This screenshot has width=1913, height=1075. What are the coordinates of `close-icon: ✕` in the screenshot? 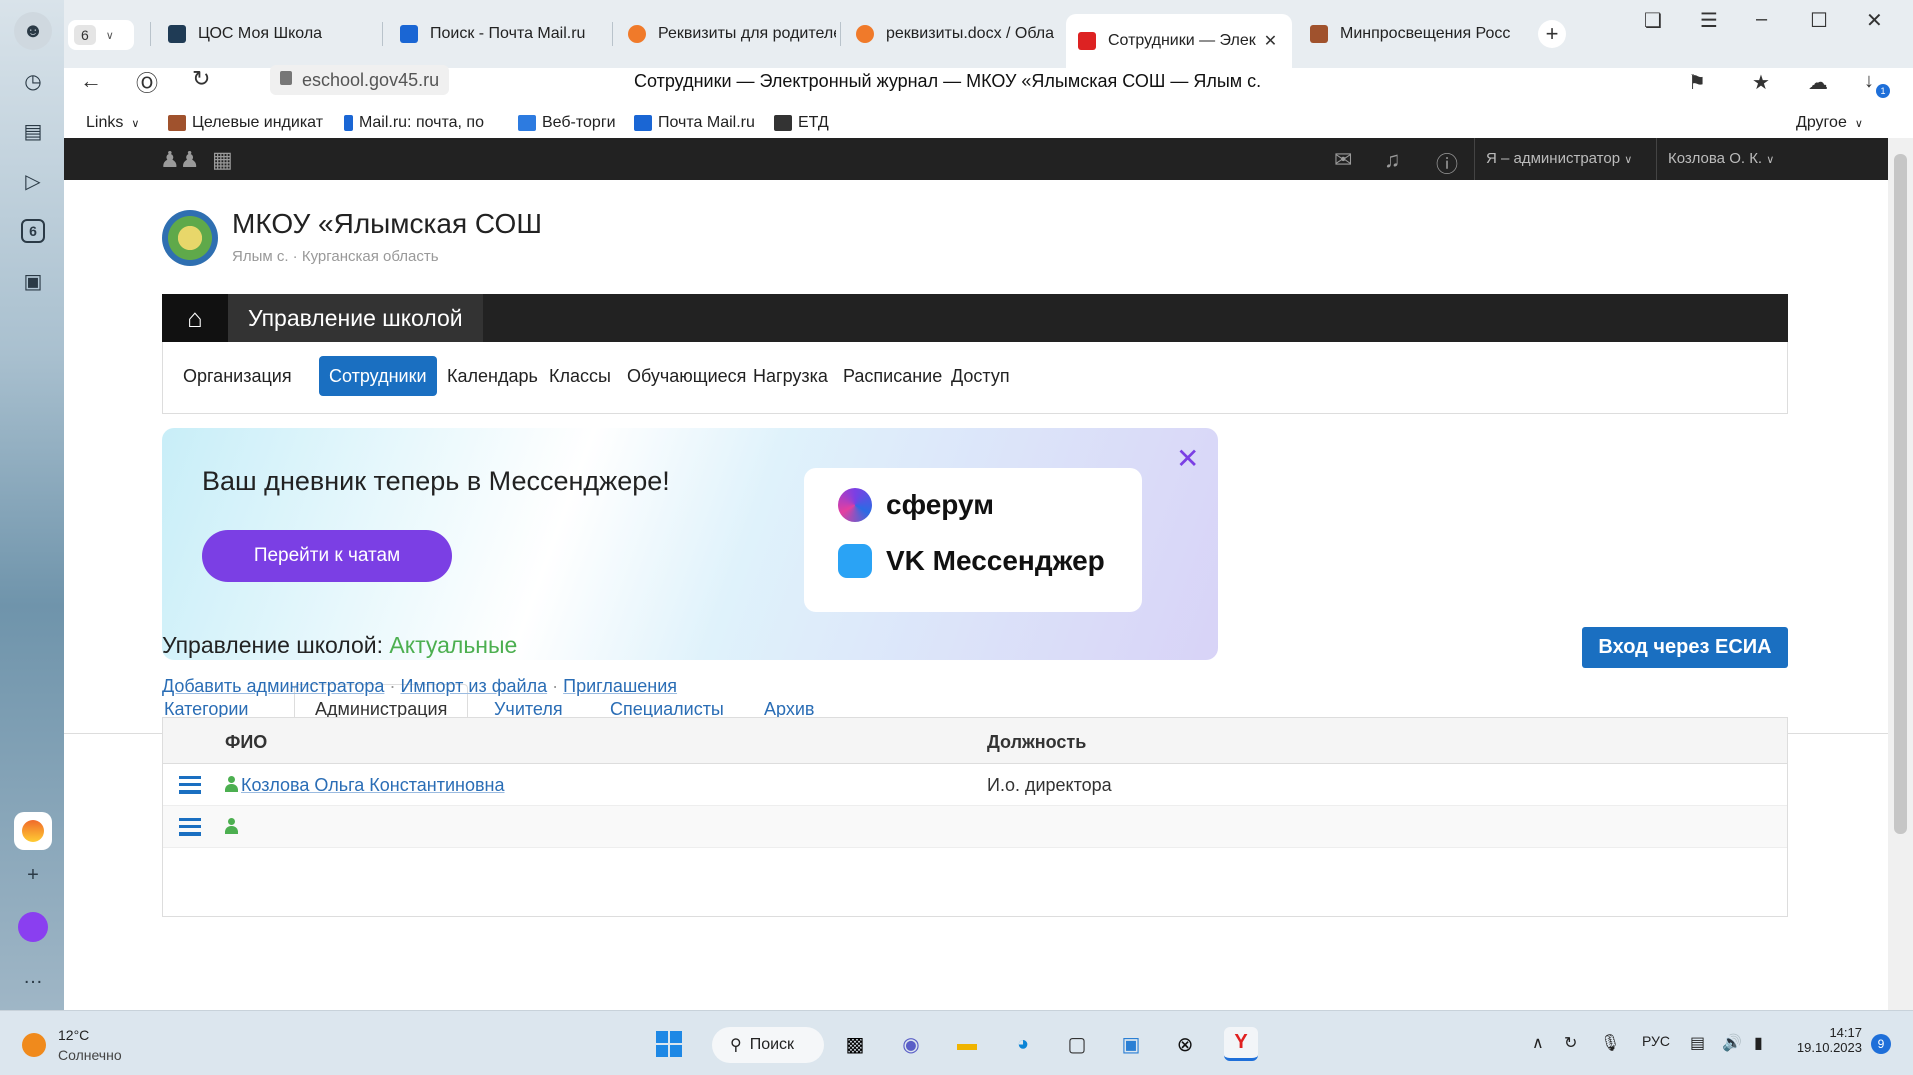 It's located at (1187, 458).